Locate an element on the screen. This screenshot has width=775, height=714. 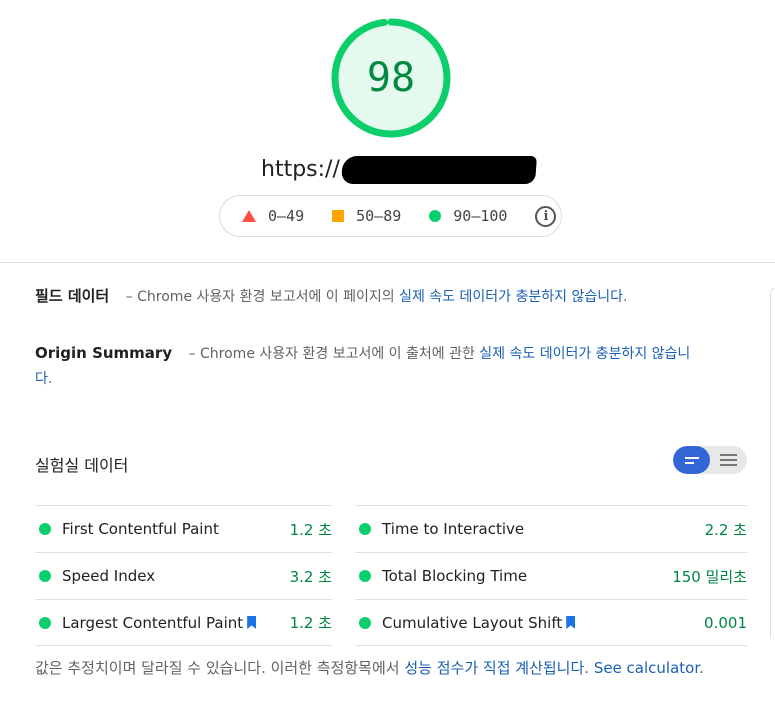
footnote-text: 값은 추정치이며 달라질 수 있습니다. 이러한 측정항목에서 is located at coordinates (220, 668).